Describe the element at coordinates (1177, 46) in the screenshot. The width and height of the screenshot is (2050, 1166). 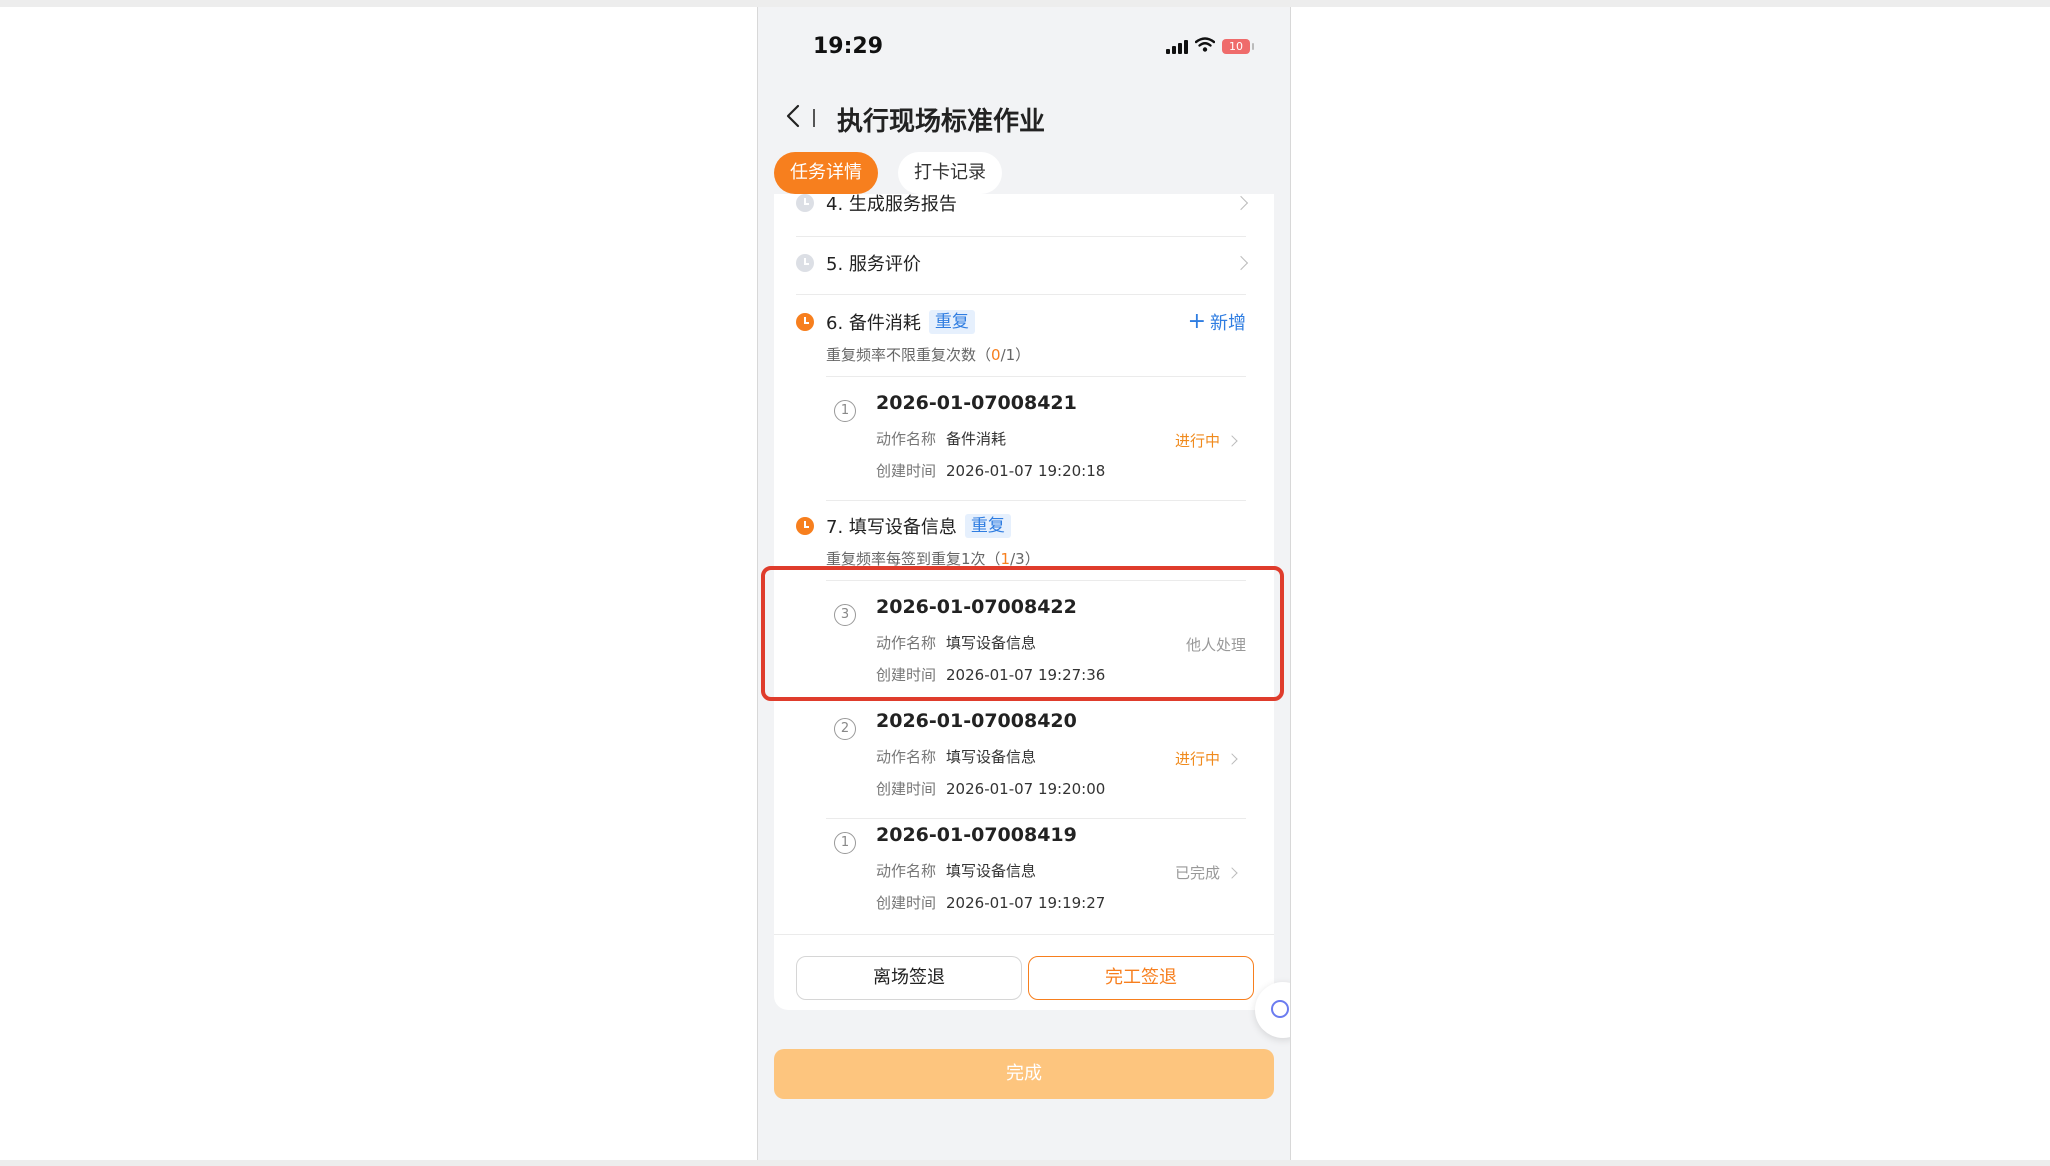
I see `cellular-signal-icon` at that location.